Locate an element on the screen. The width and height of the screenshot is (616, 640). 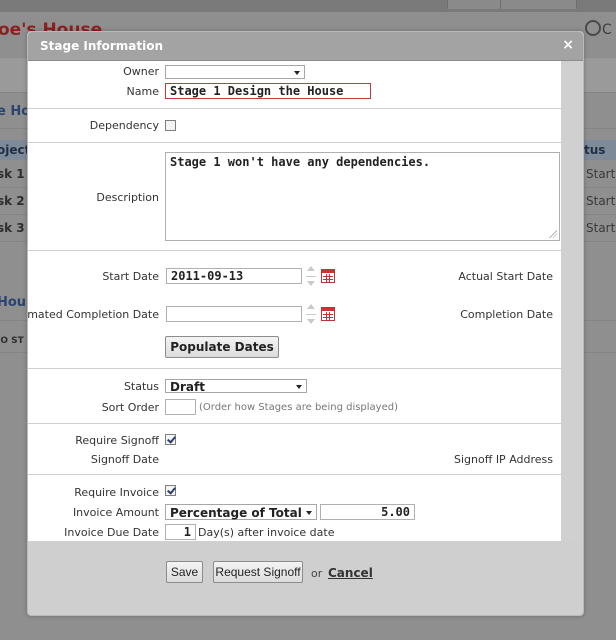
invoice-amount-label: Invoice Amount is located at coordinates (115, 512).